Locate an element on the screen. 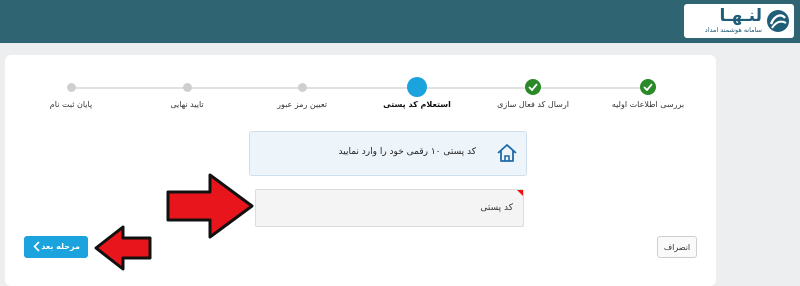 The width and height of the screenshot is (800, 286). postal-code-input is located at coordinates (389, 208).